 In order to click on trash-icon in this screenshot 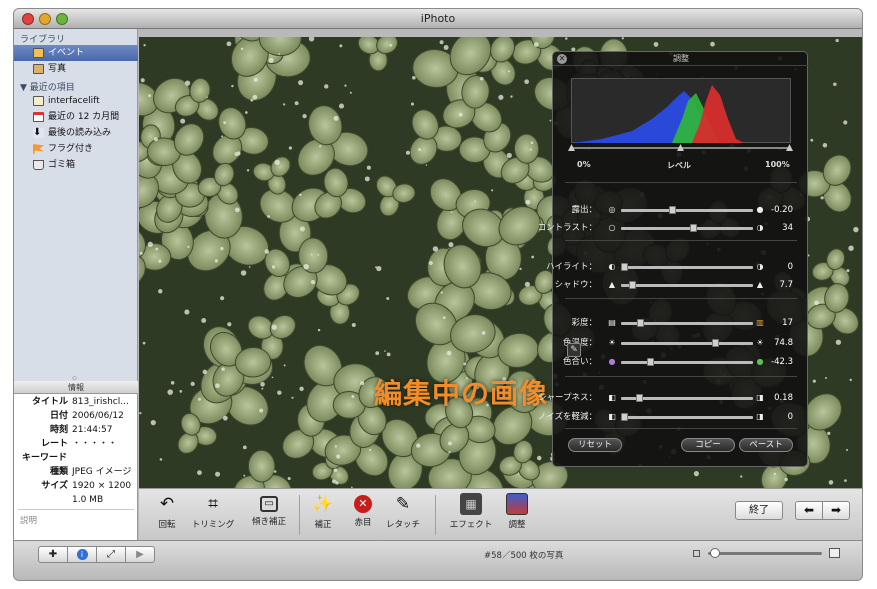, I will do `click(38, 165)`.